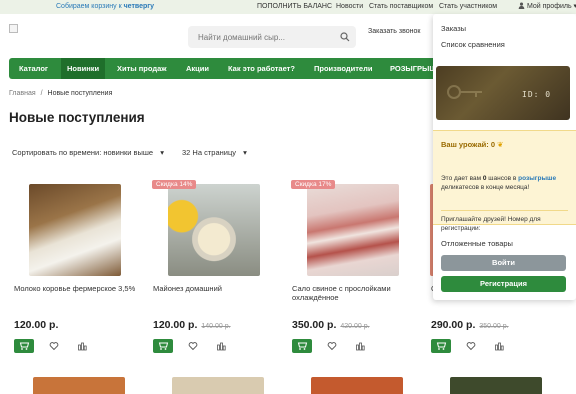 This screenshot has height=394, width=576. I want to click on price-value: 350.00 р., so click(314, 325).